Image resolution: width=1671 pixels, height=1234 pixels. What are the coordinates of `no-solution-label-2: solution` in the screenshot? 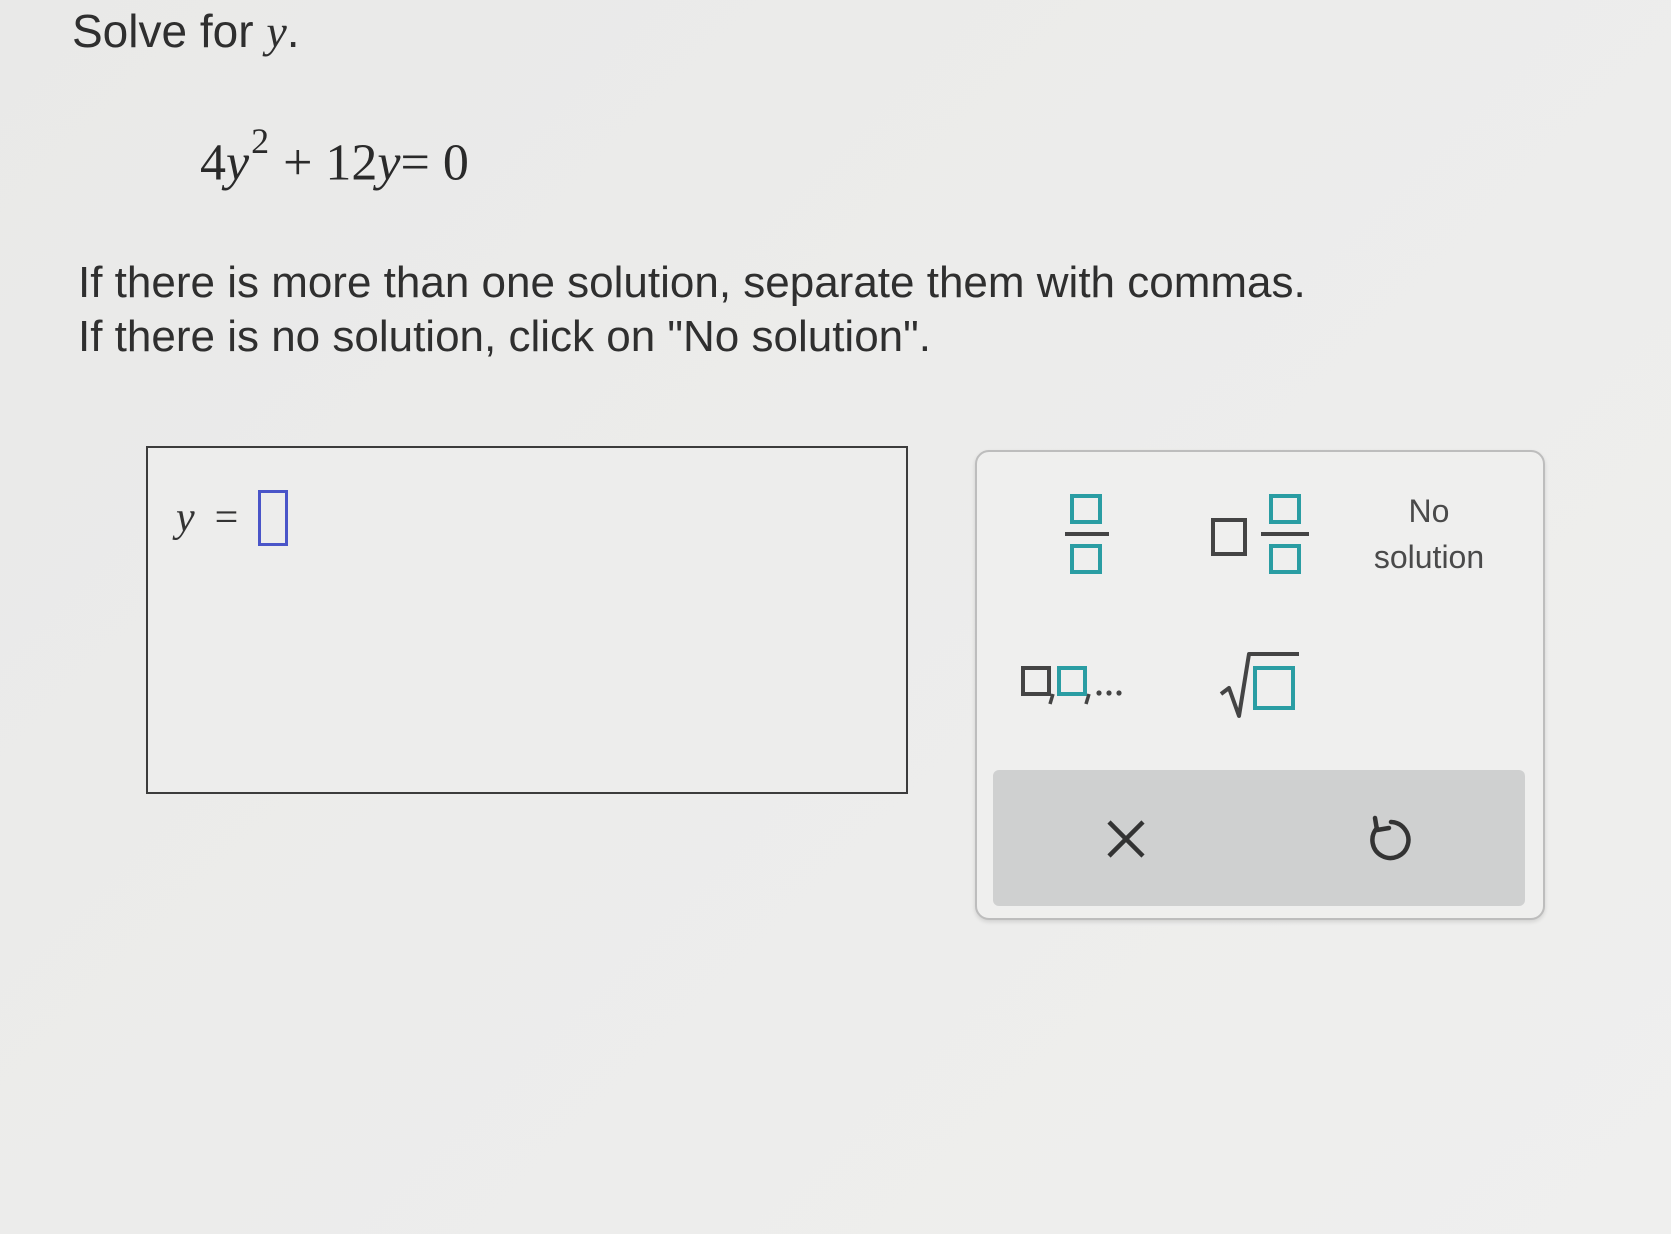 It's located at (1429, 557).